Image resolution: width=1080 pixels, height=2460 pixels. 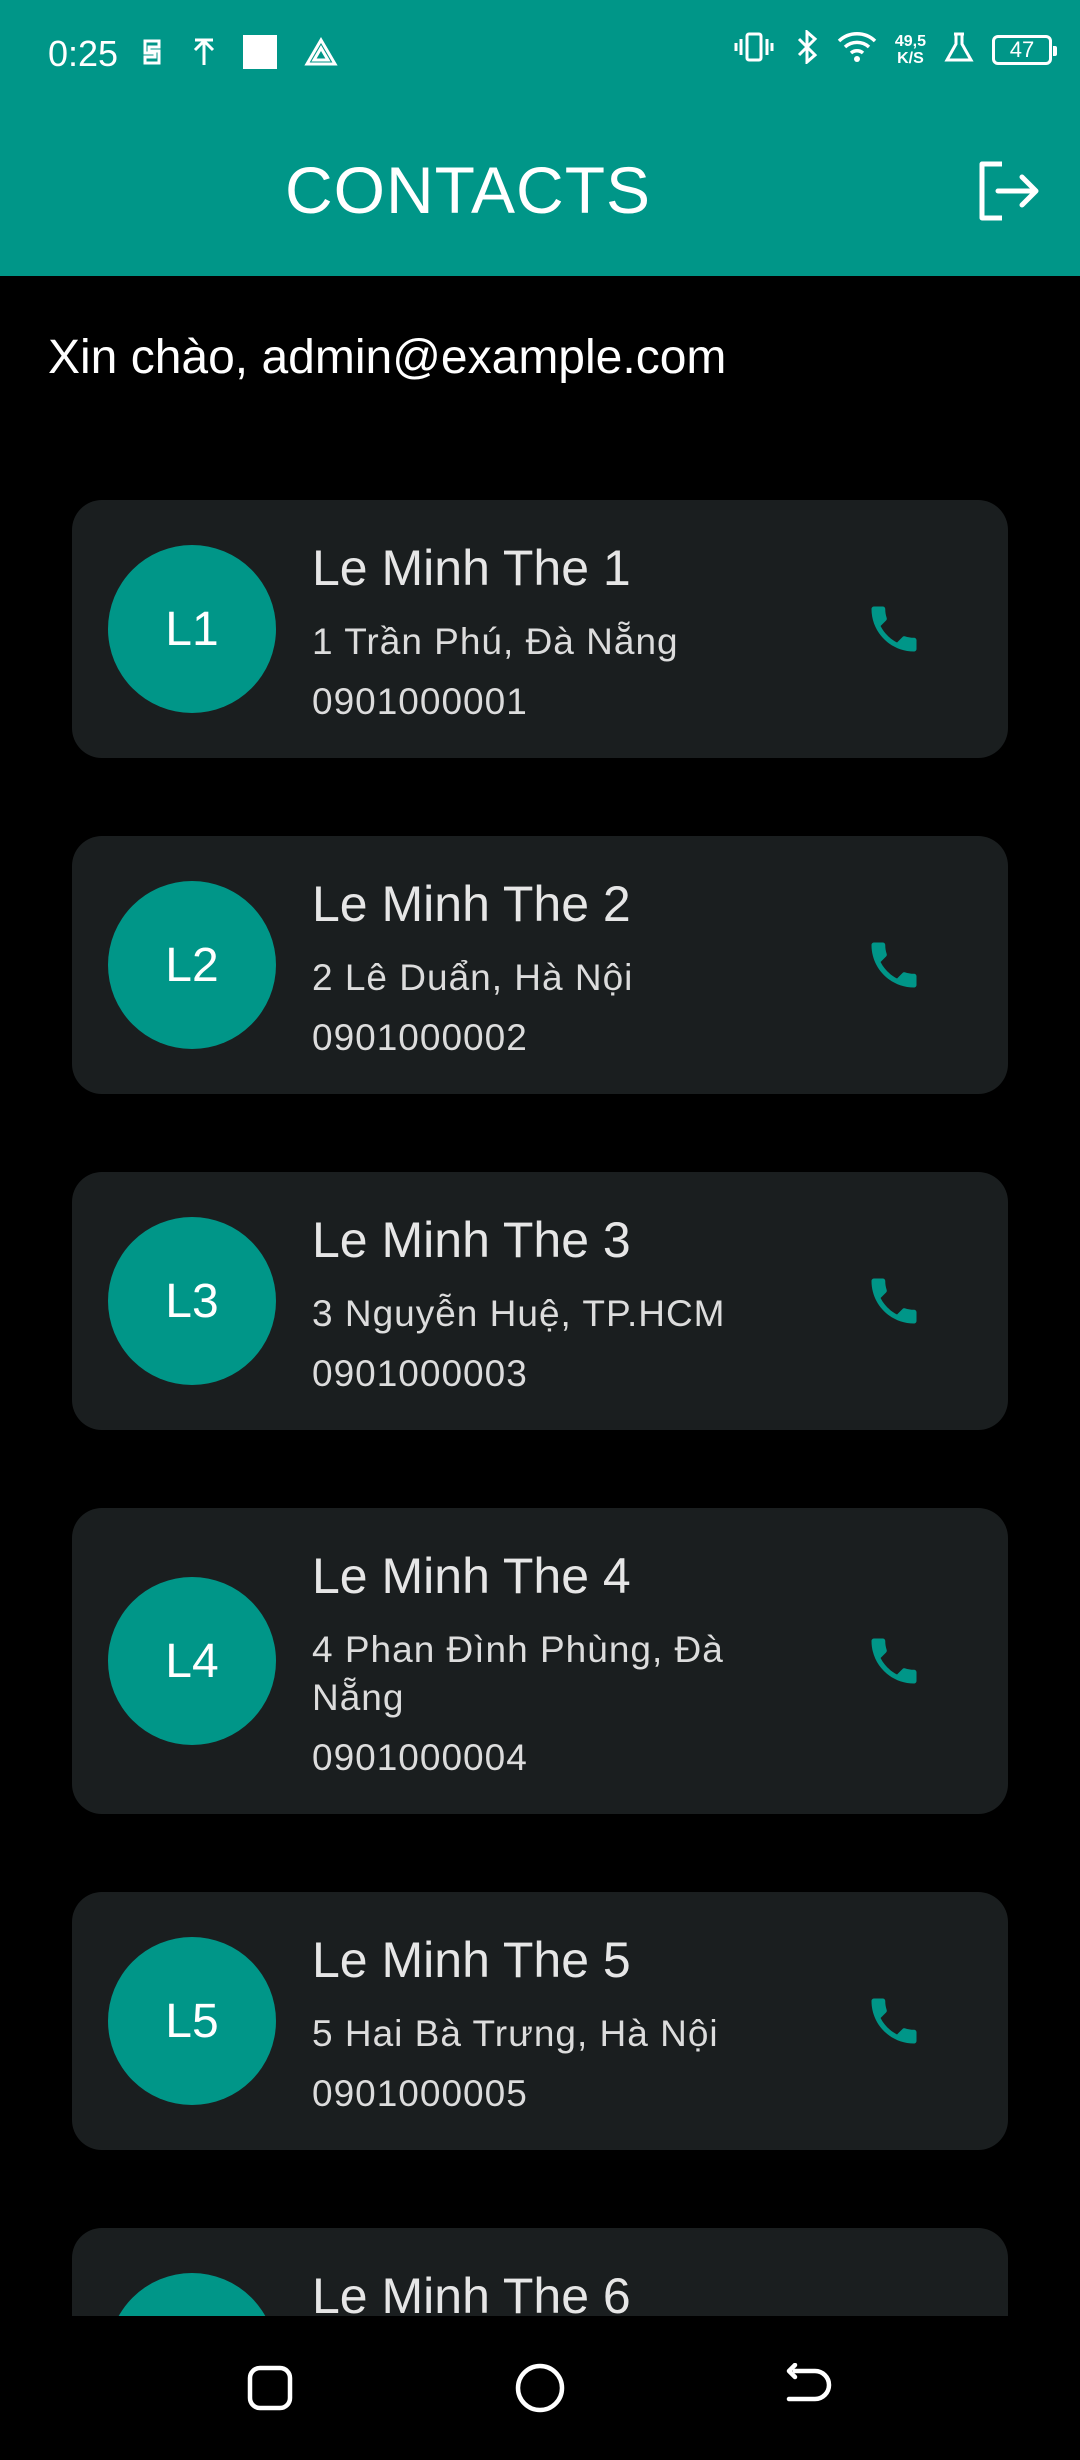 I want to click on upload-arrow-icon, so click(x=204, y=54).